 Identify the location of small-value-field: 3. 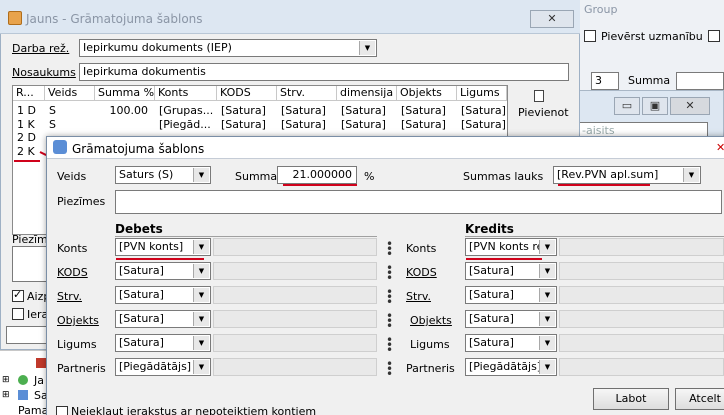
(605, 81).